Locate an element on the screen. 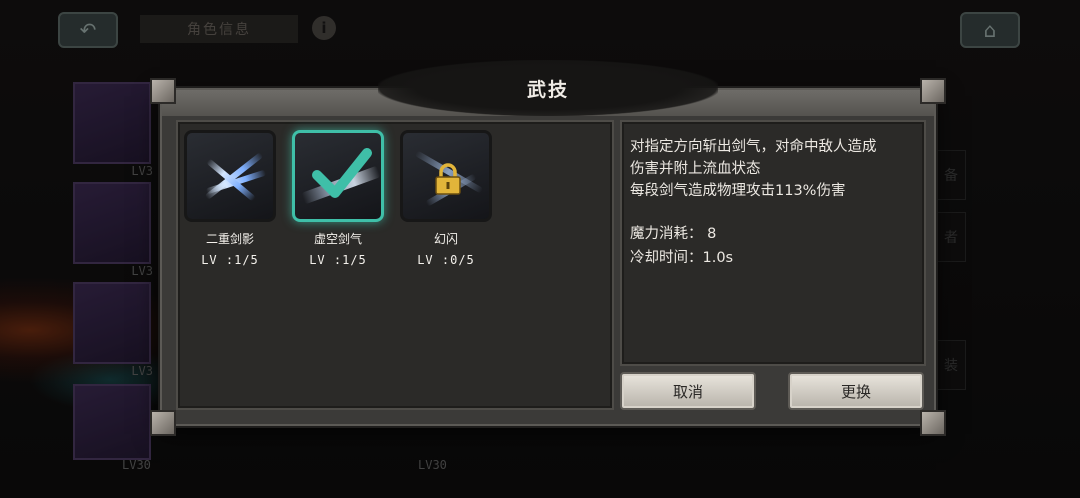  dialog-title: 武技 is located at coordinates (547, 89).